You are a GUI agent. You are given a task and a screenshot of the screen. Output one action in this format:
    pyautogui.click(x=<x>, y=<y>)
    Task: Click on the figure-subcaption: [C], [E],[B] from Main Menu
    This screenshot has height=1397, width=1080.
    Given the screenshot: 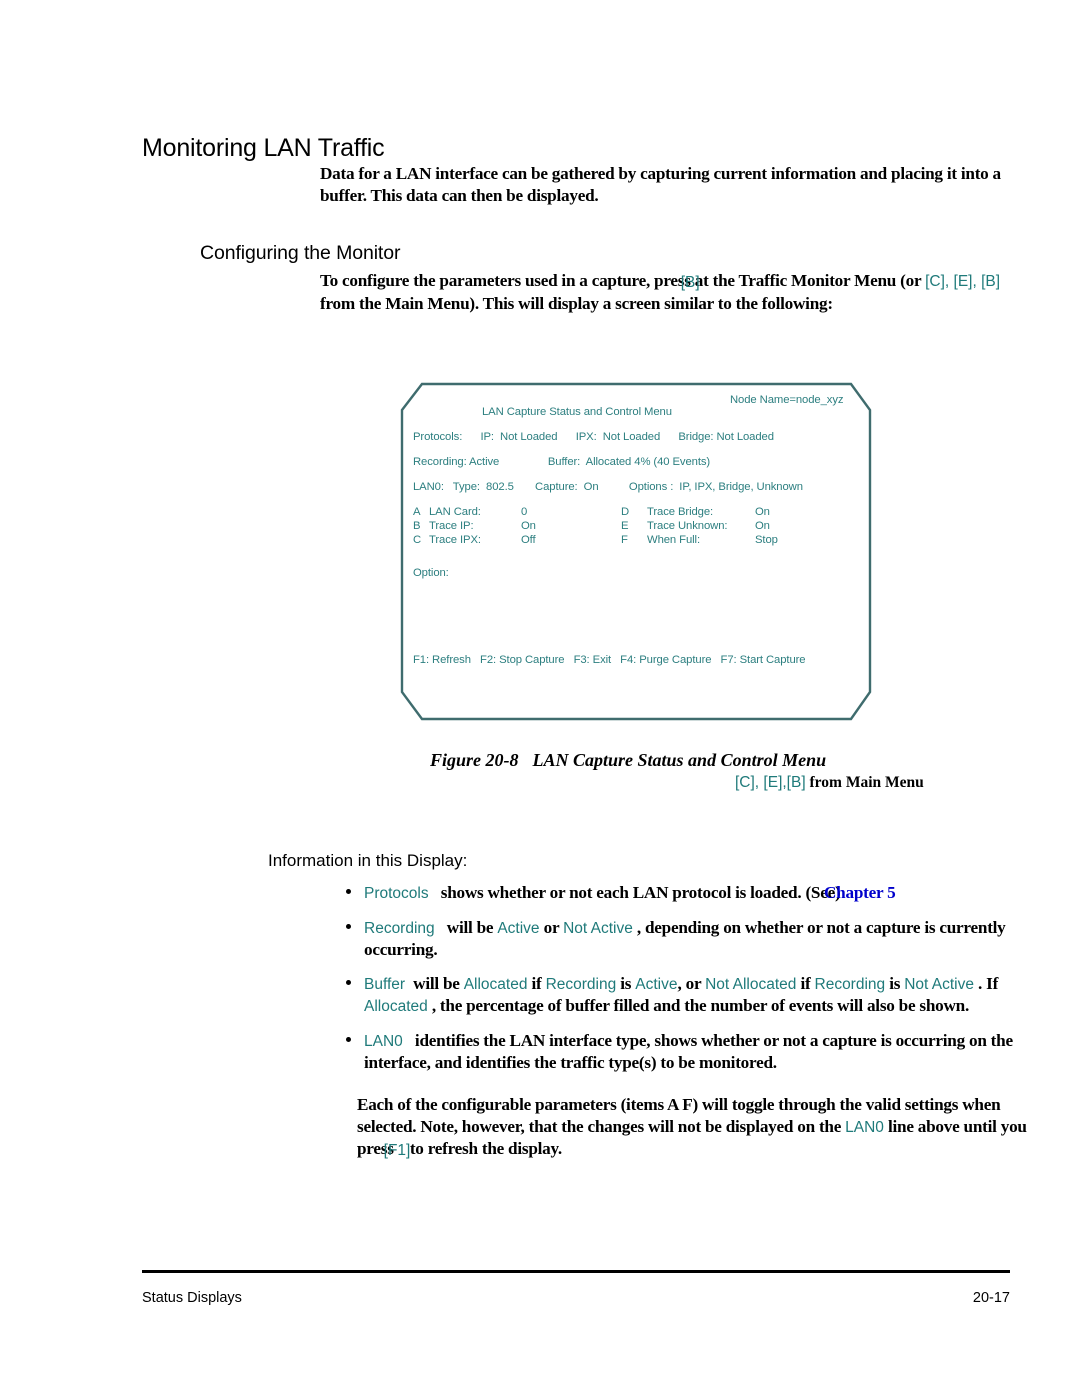 What is the action you would take?
    pyautogui.click(x=829, y=783)
    